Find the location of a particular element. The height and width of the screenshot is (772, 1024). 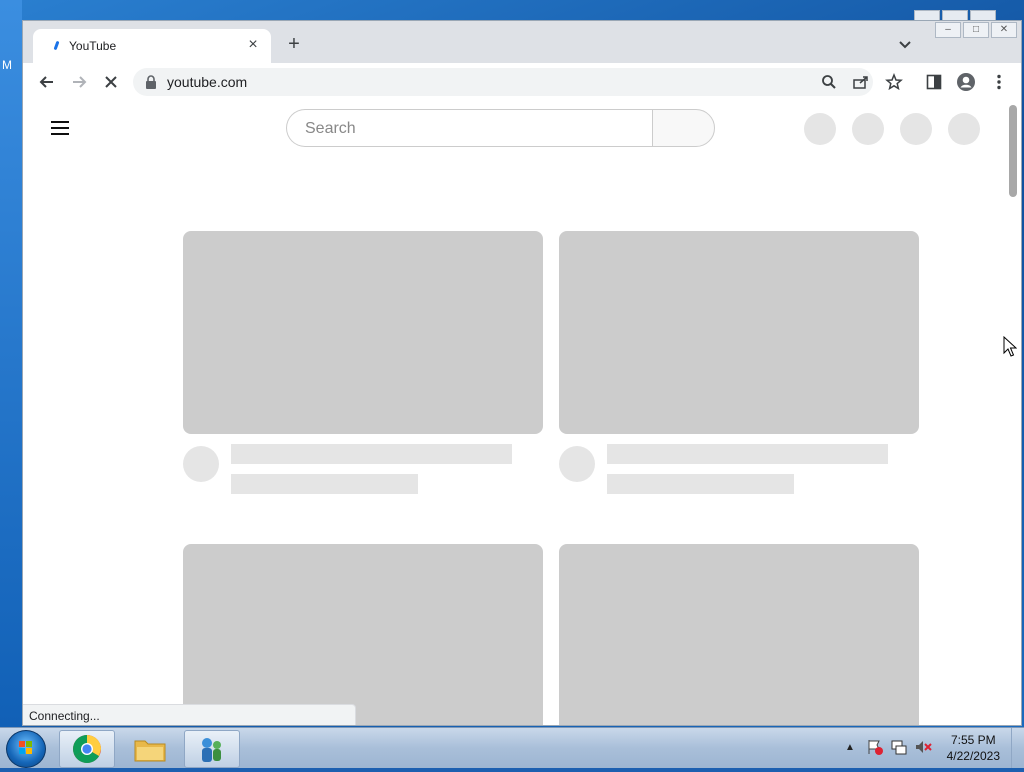

tab-search-dropdown-button is located at coordinates (905, 44).